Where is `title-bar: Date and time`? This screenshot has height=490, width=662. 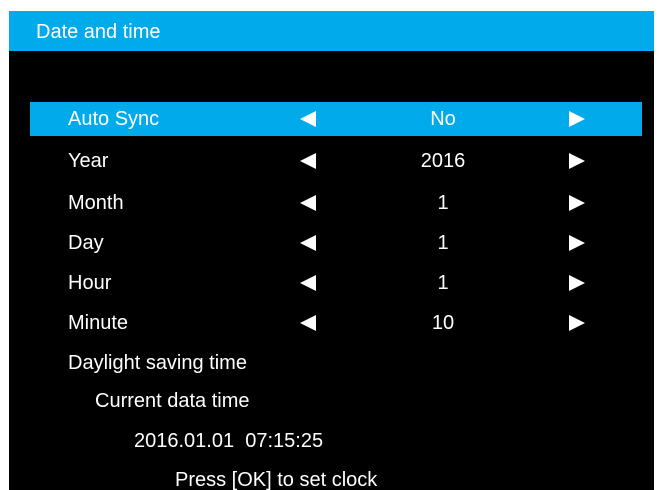 title-bar: Date and time is located at coordinates (331, 31).